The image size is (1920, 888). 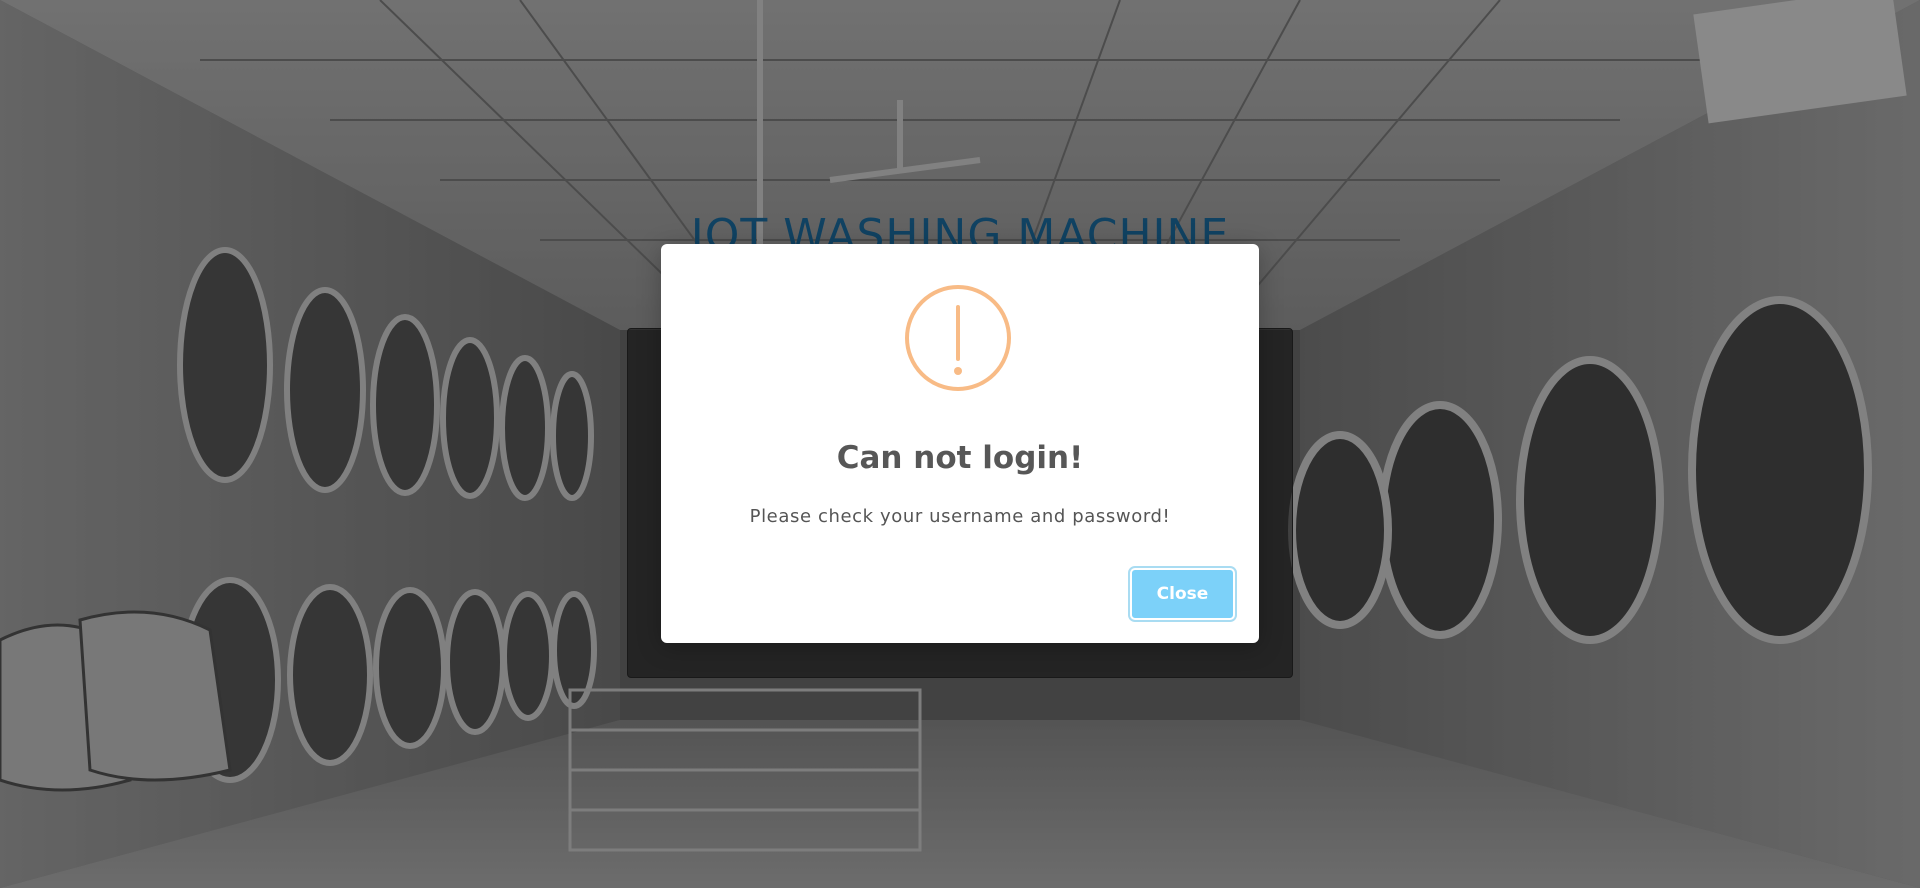 What do you see at coordinates (960, 516) in the screenshot?
I see `modal-message: Please check your username and password!` at bounding box center [960, 516].